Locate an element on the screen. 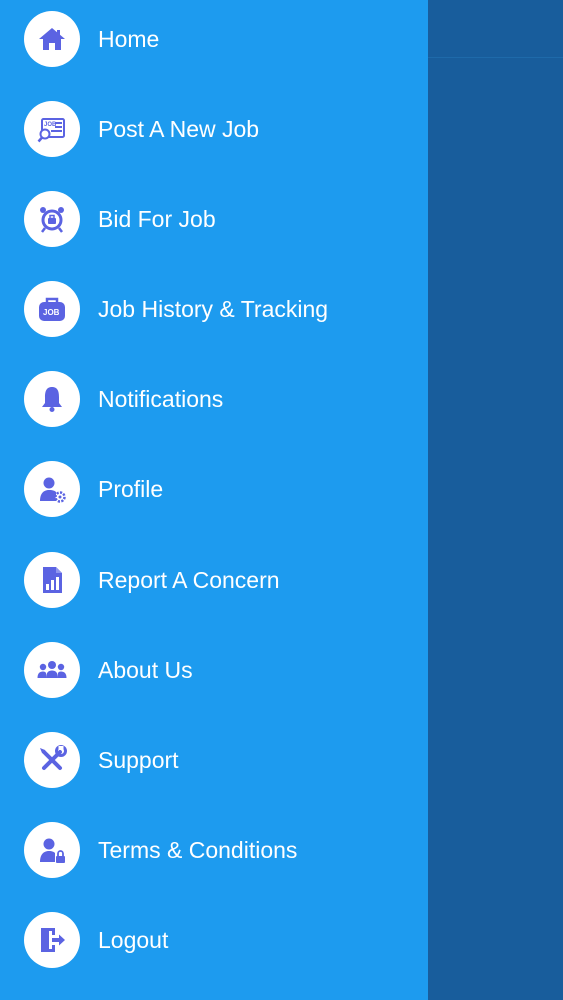  user-lock-icon is located at coordinates (52, 850).